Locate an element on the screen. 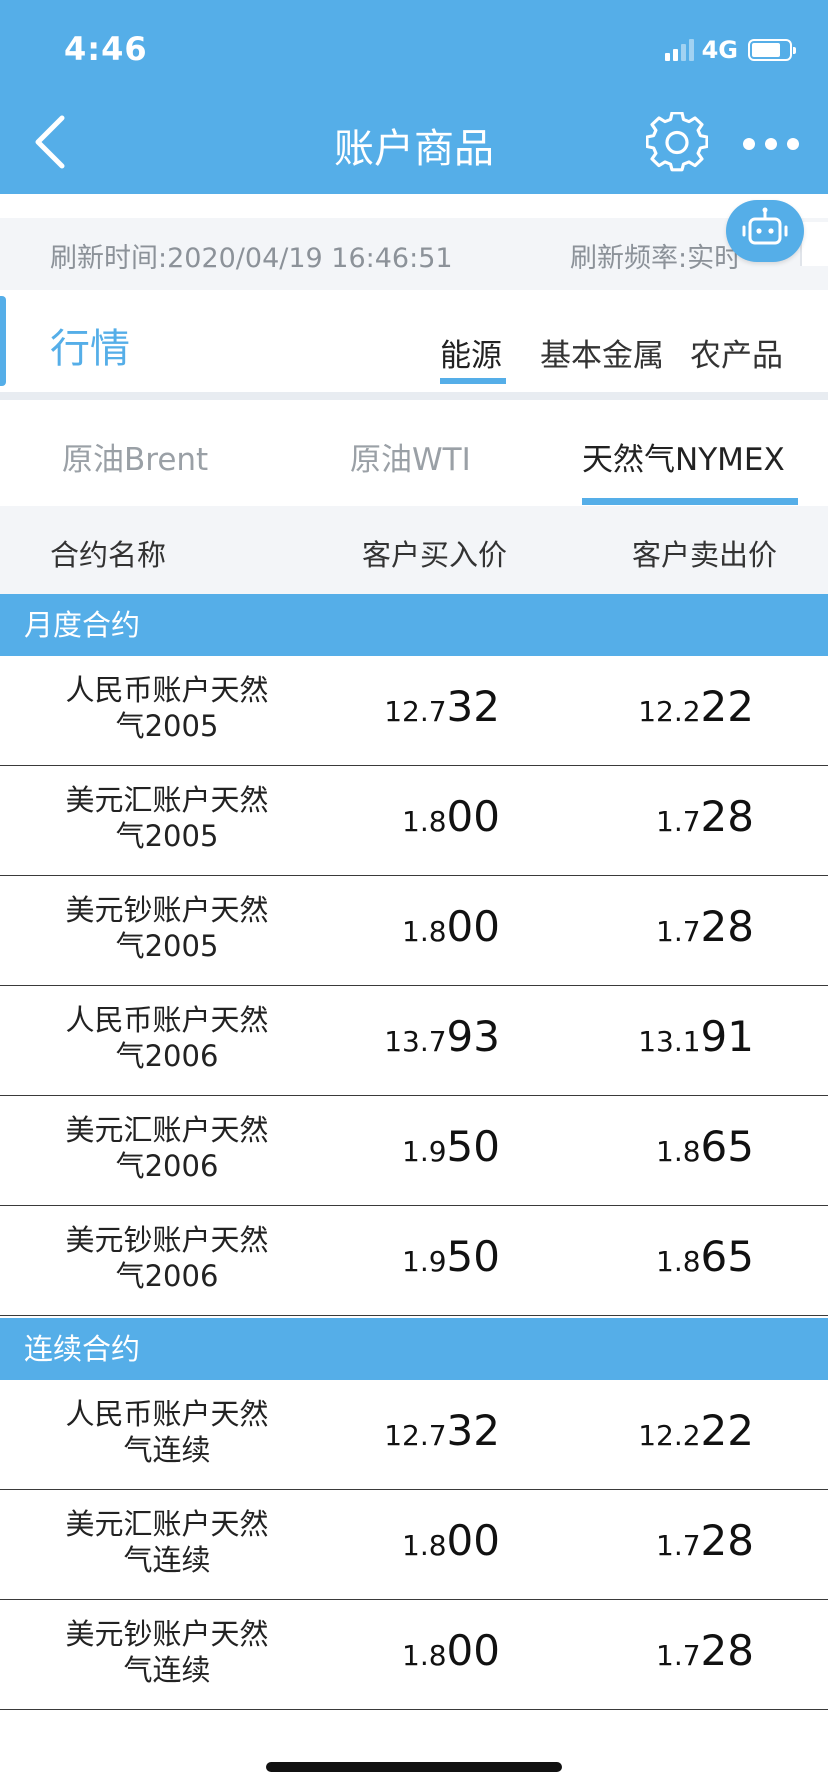 The height and width of the screenshot is (1792, 828). gear-icon is located at coordinates (677, 141).